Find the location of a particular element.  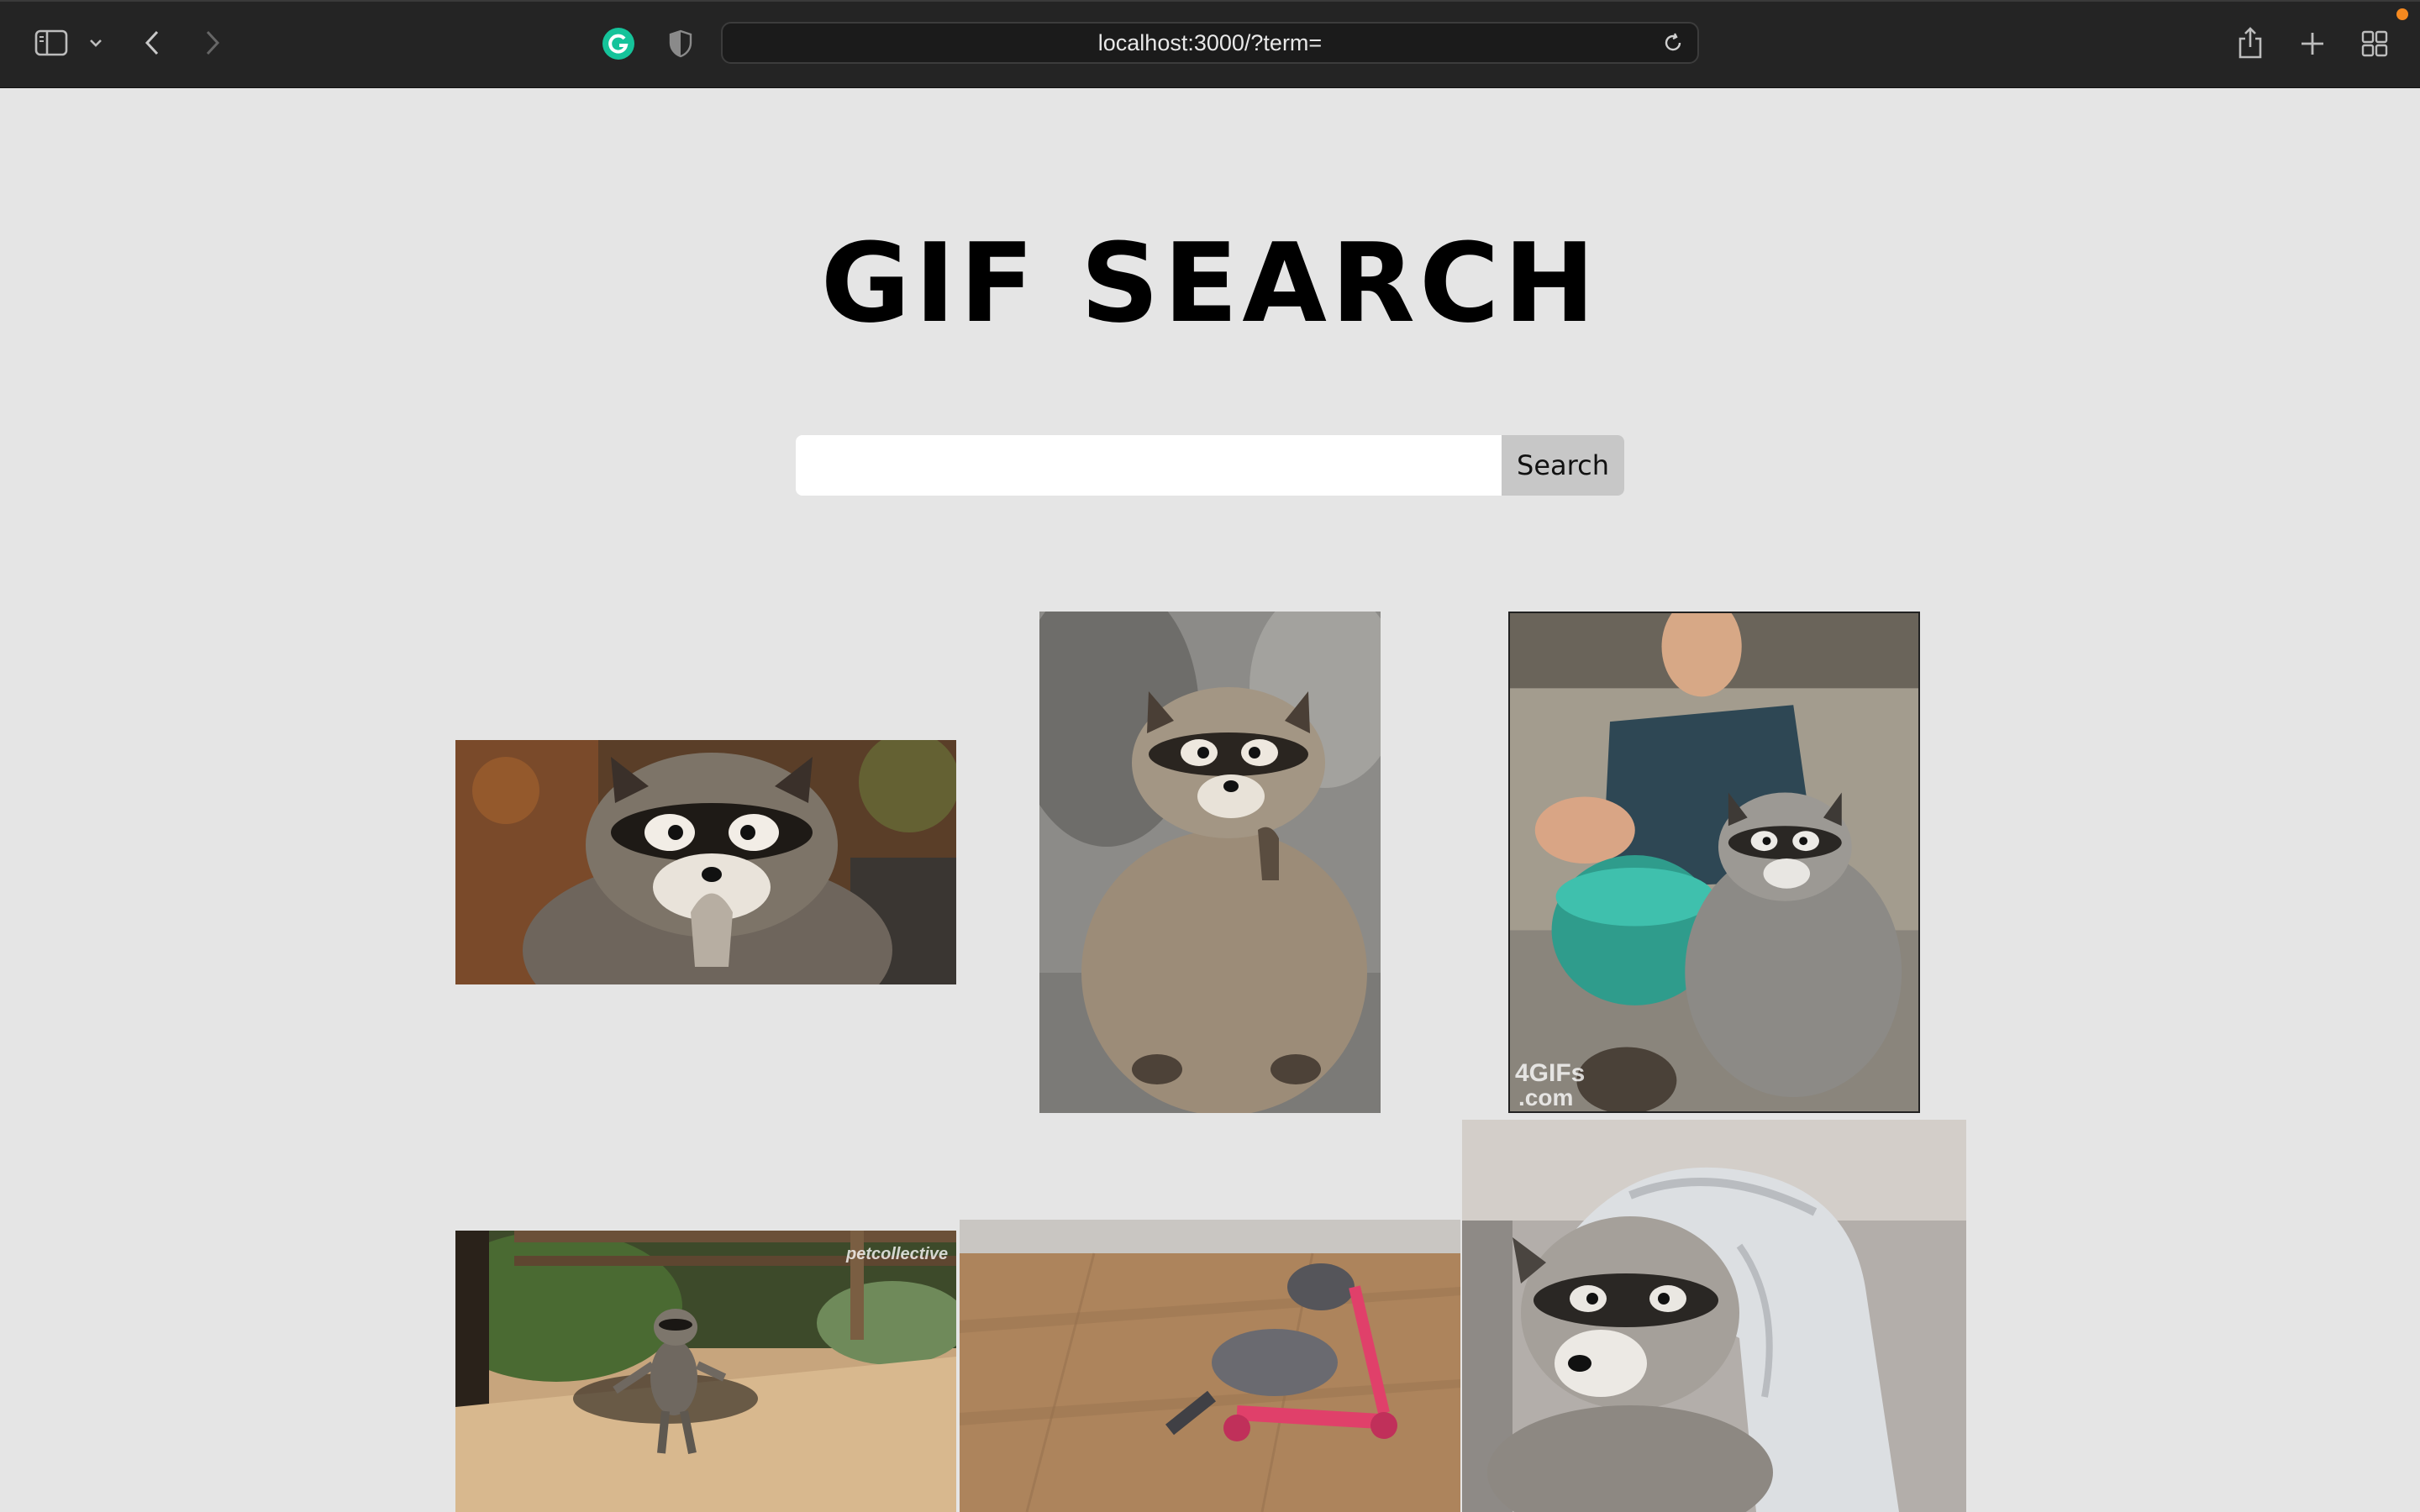

search-input is located at coordinates (1149, 465).